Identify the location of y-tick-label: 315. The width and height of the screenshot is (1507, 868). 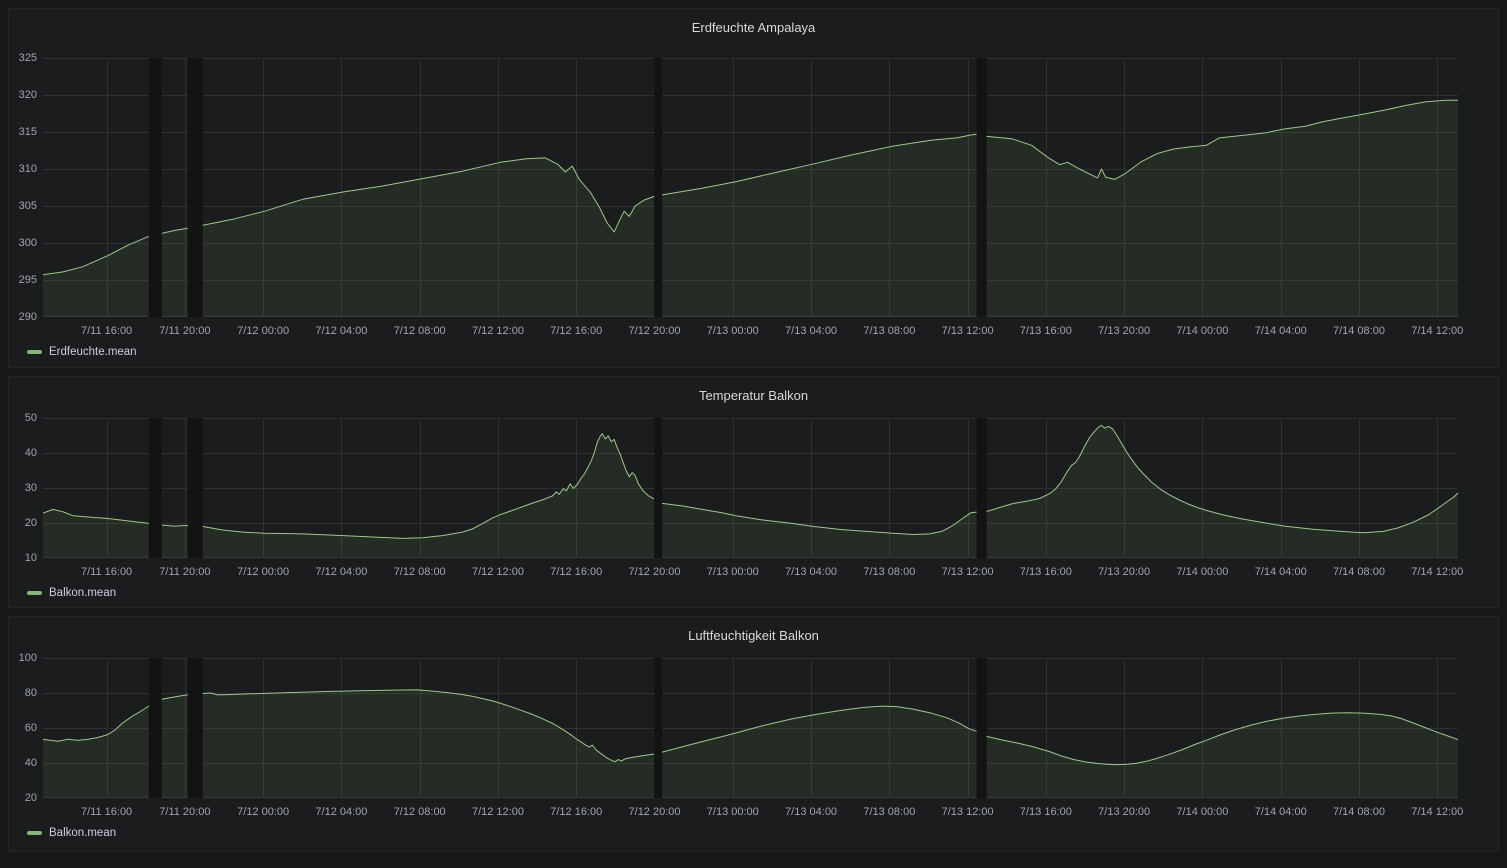
(27, 132).